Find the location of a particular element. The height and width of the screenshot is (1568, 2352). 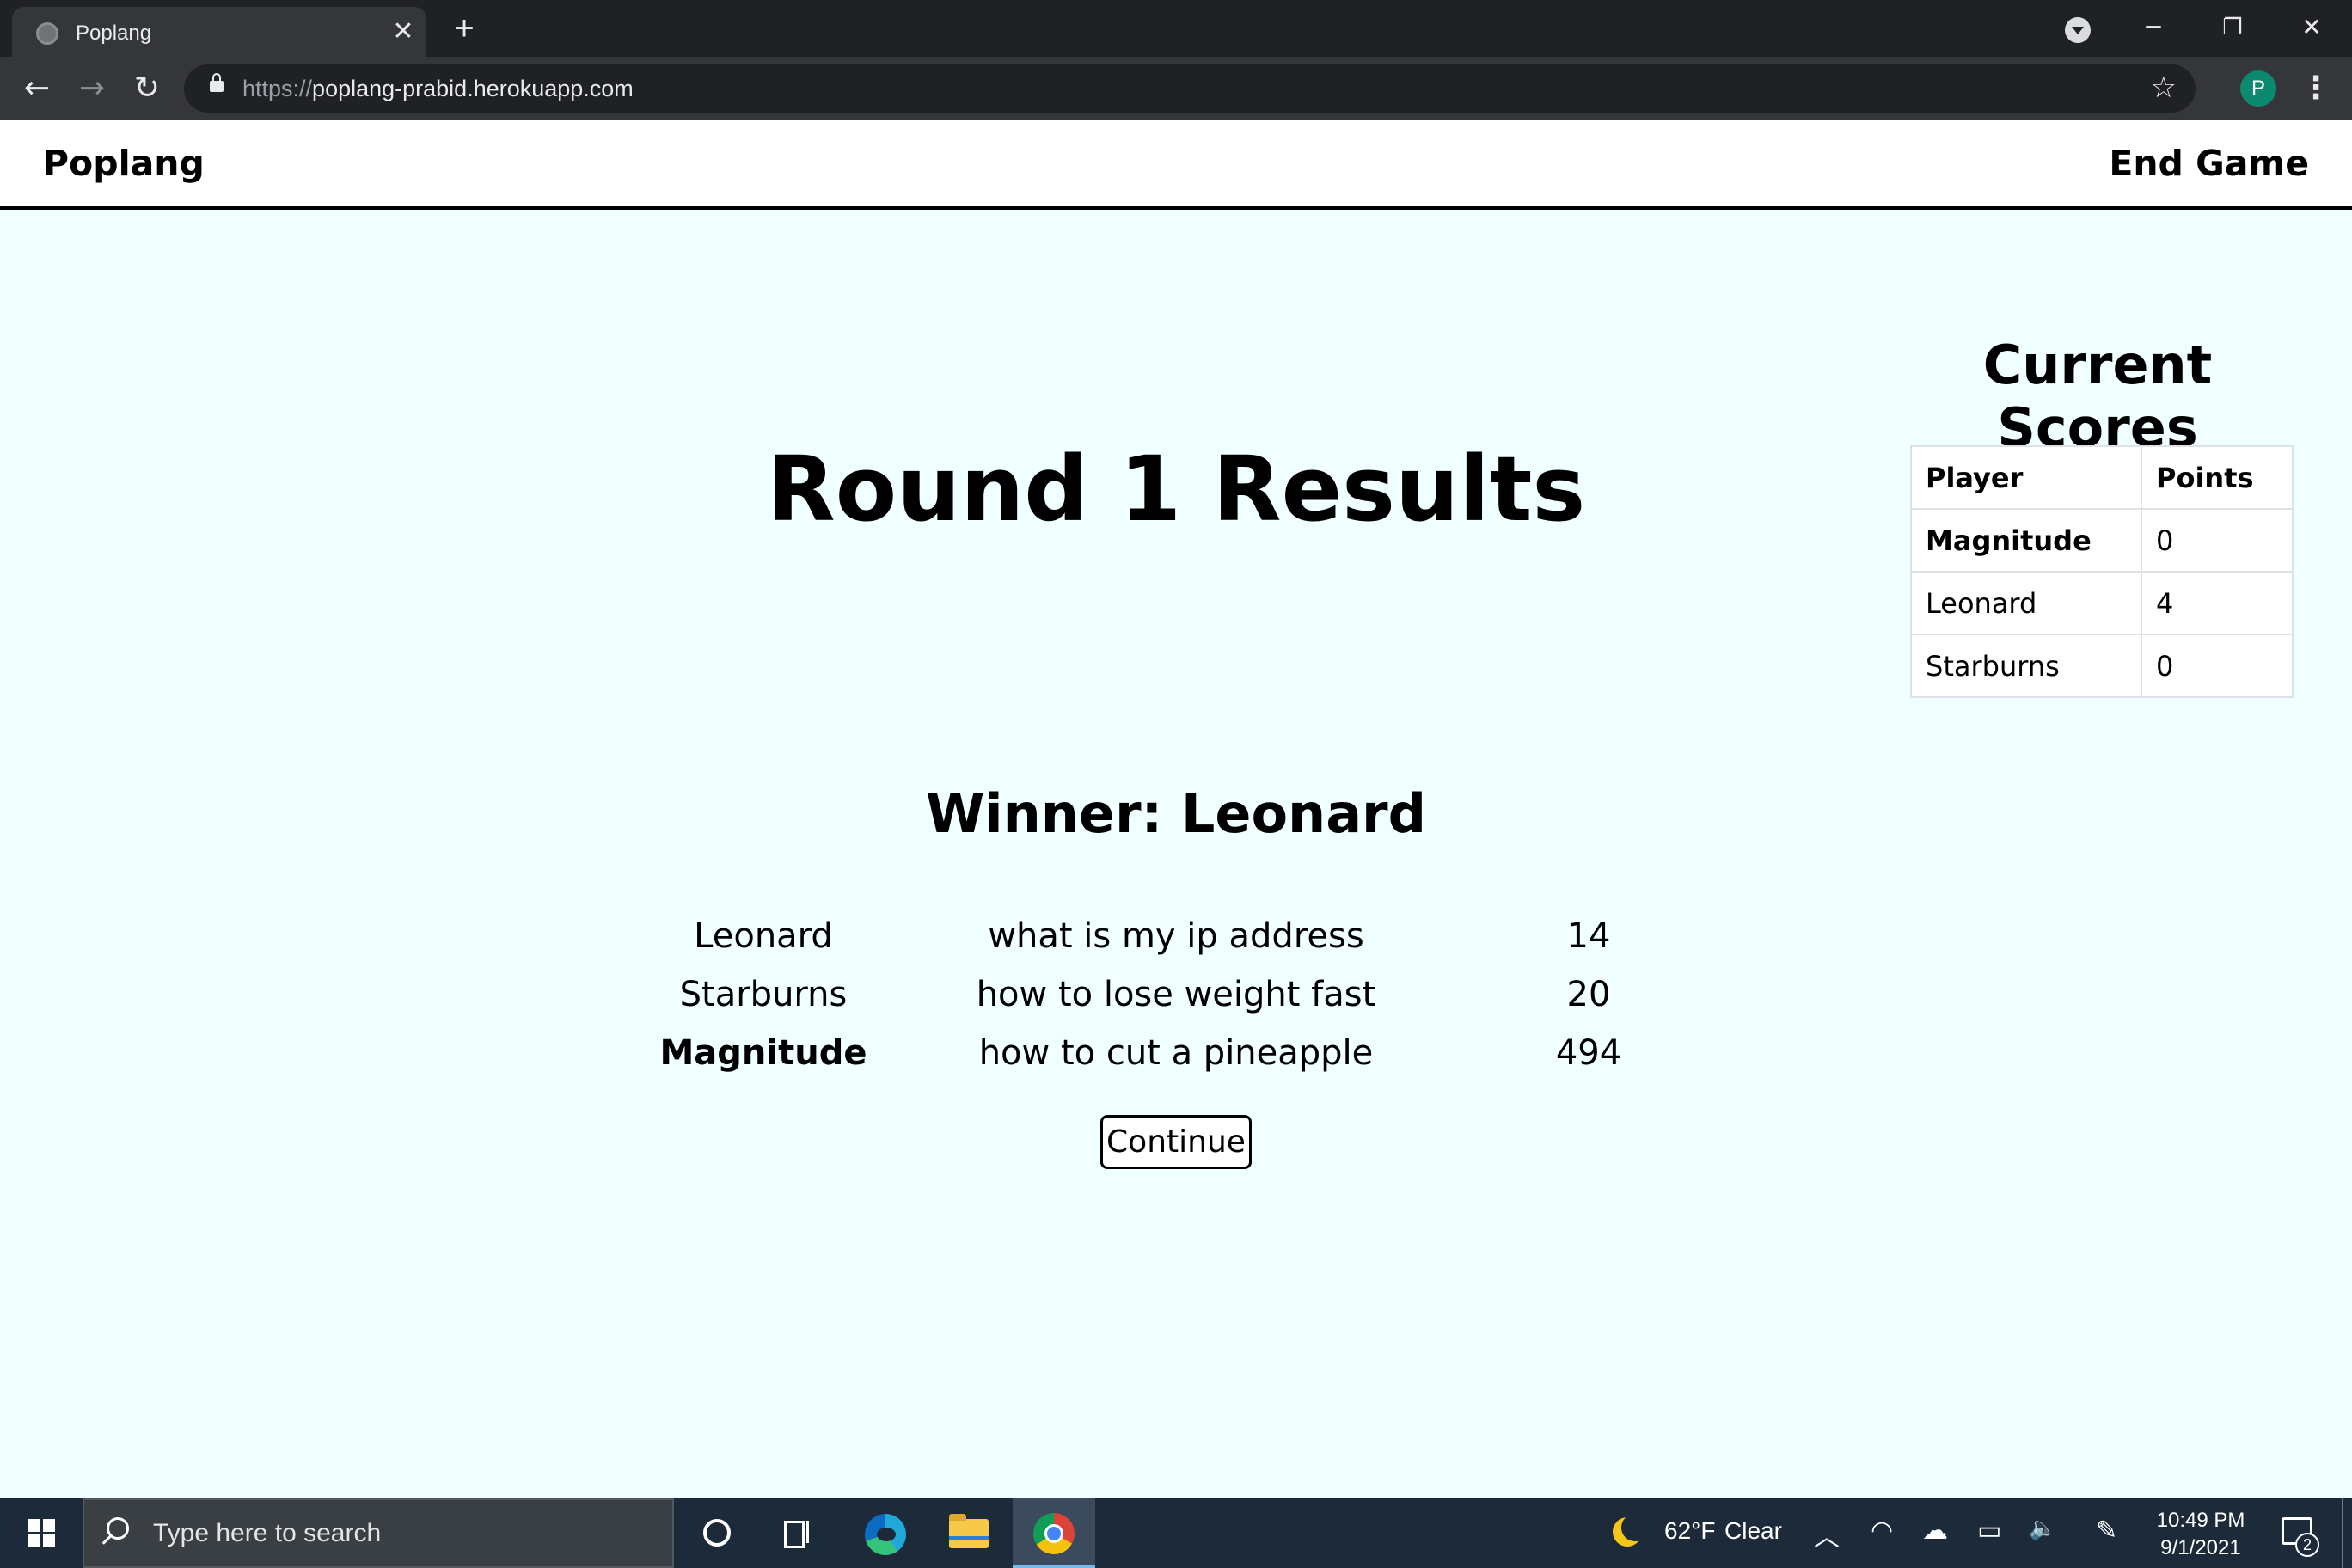

result-row: Starburns how to lose weight fast 20 is located at coordinates (1176, 1004).